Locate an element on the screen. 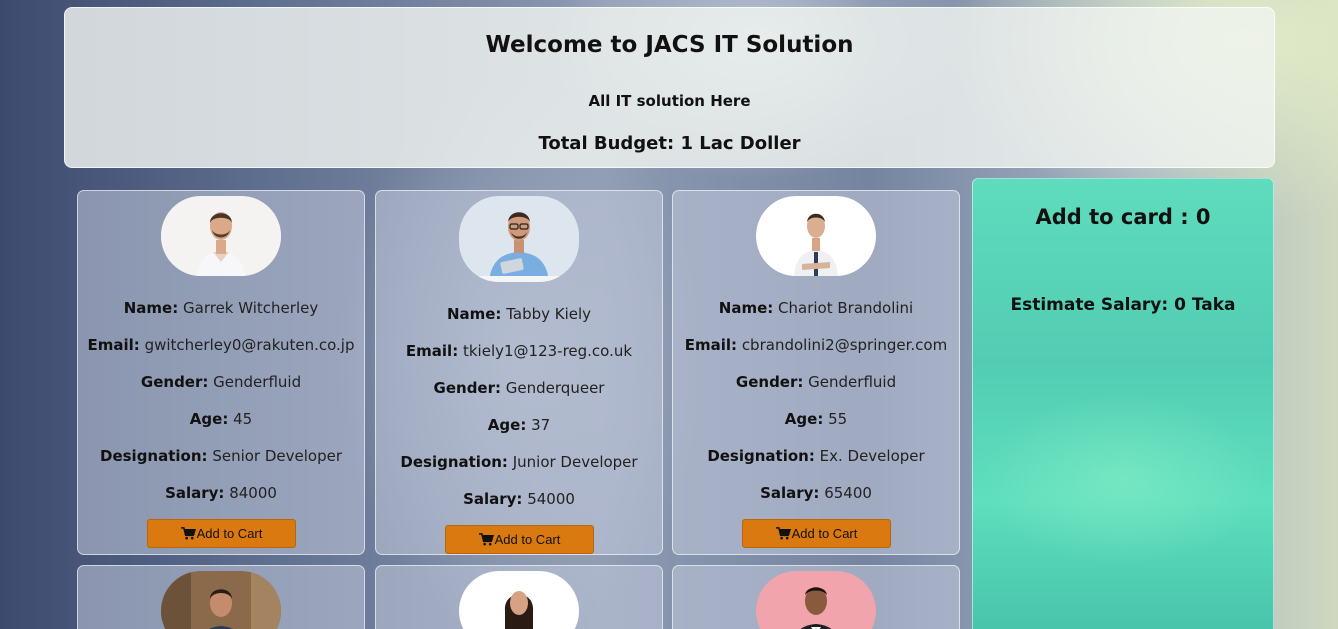 The image size is (1338, 629). page-title: Welcome to JACS IT Solution is located at coordinates (669, 45).